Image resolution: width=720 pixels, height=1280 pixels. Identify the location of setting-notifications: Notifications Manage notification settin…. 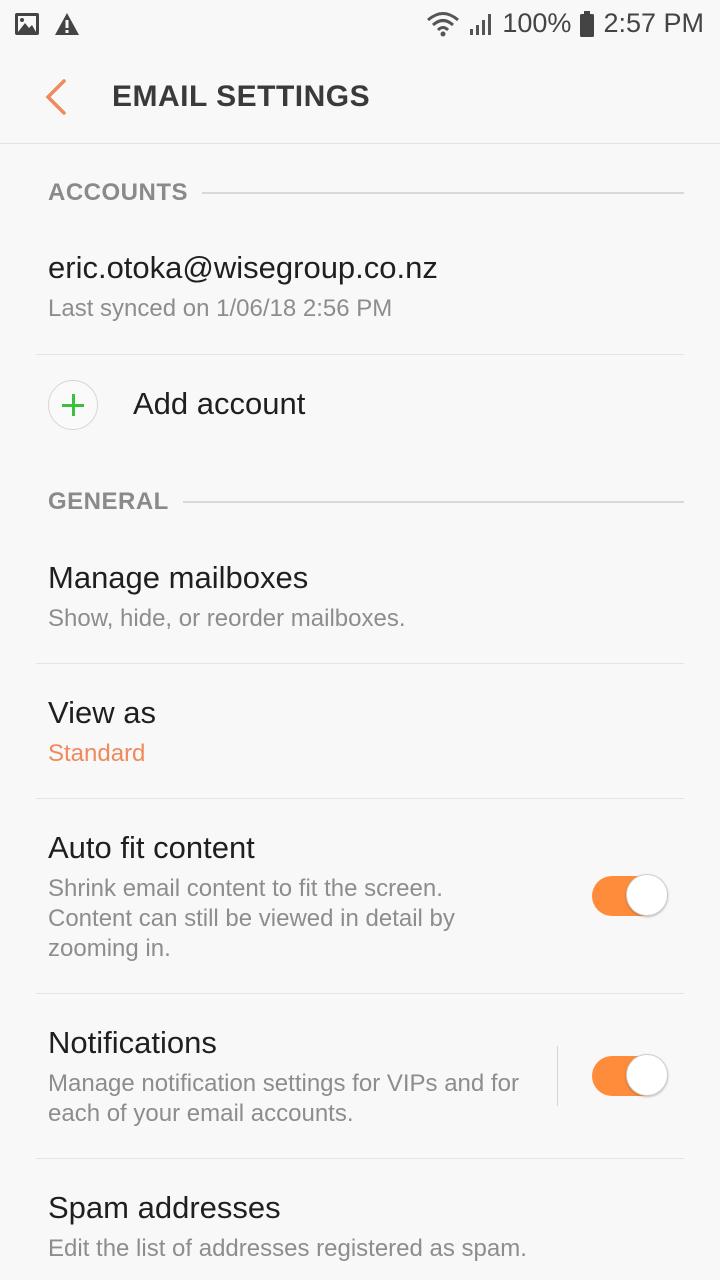
(289, 1077).